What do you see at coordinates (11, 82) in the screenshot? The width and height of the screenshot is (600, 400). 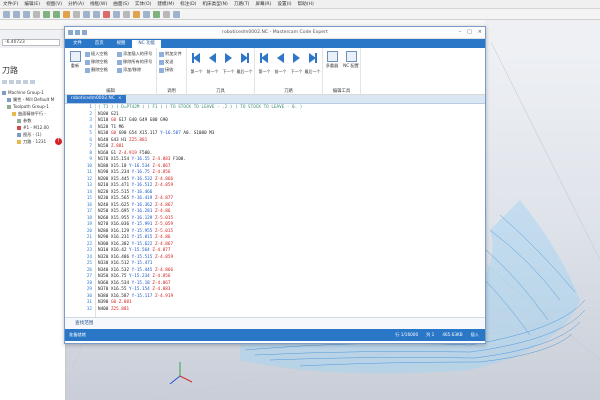 I see `regen-icon` at bounding box center [11, 82].